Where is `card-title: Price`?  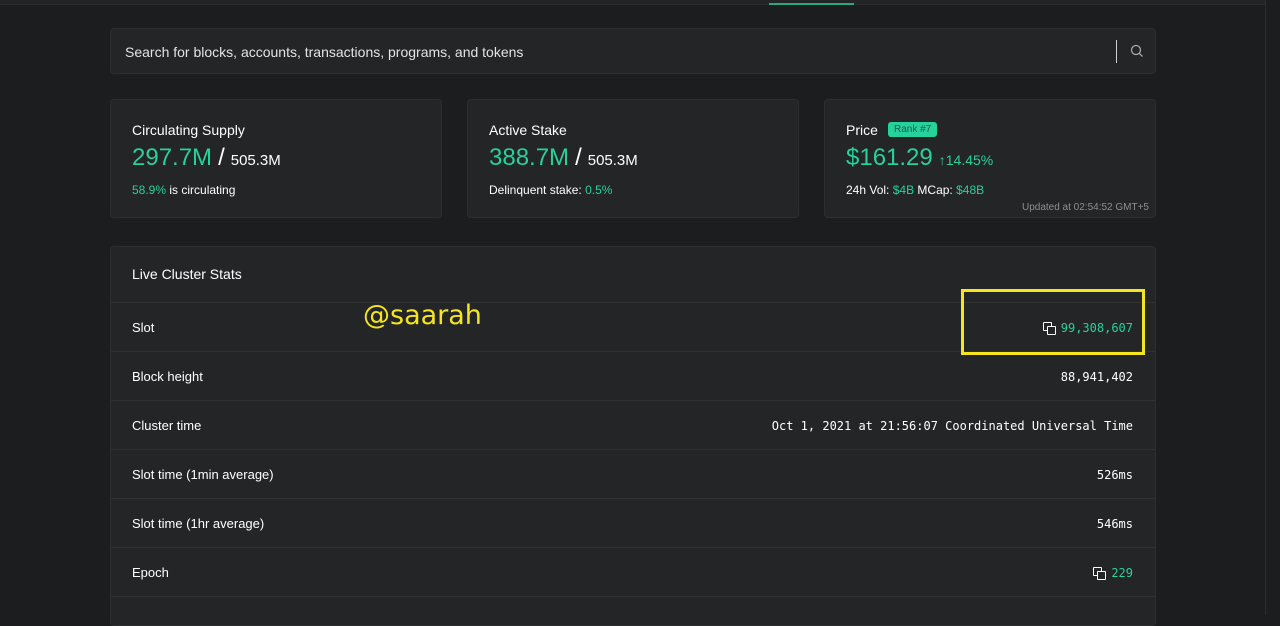 card-title: Price is located at coordinates (862, 130).